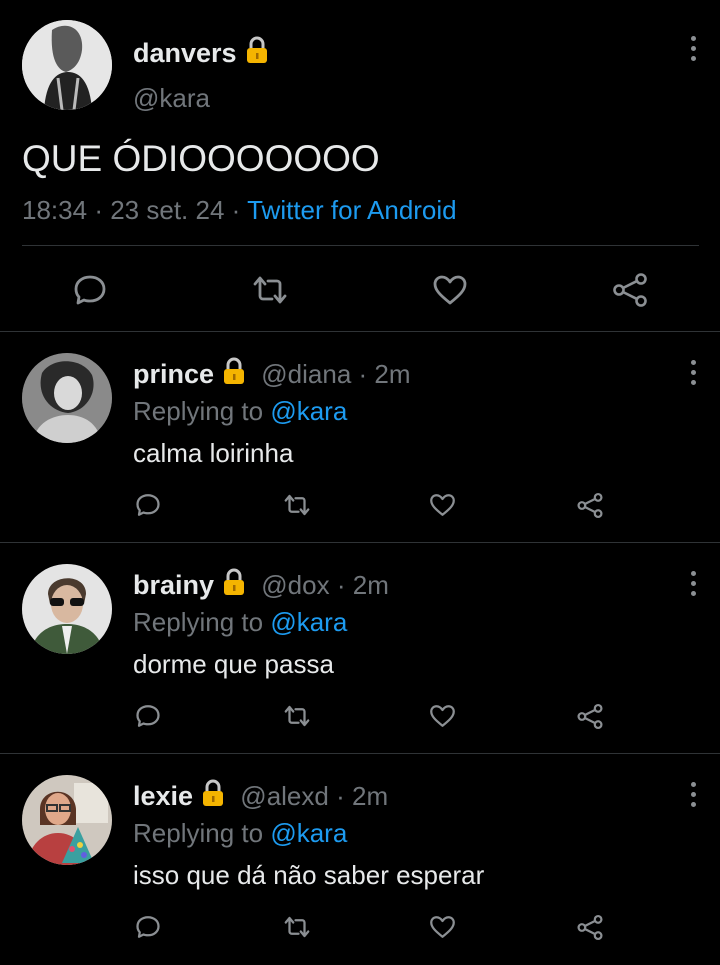  Describe the element at coordinates (201, 158) in the screenshot. I see `tweet-text: QUE ÓDIOOOOOOO` at that location.